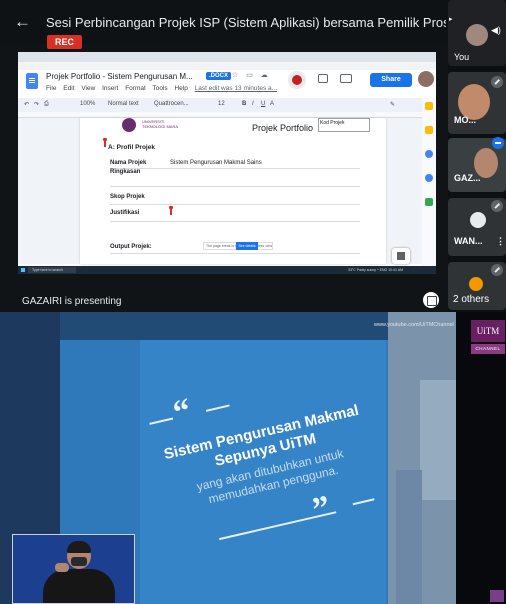  What do you see at coordinates (462, 57) in the screenshot?
I see `self-label: You` at bounding box center [462, 57].